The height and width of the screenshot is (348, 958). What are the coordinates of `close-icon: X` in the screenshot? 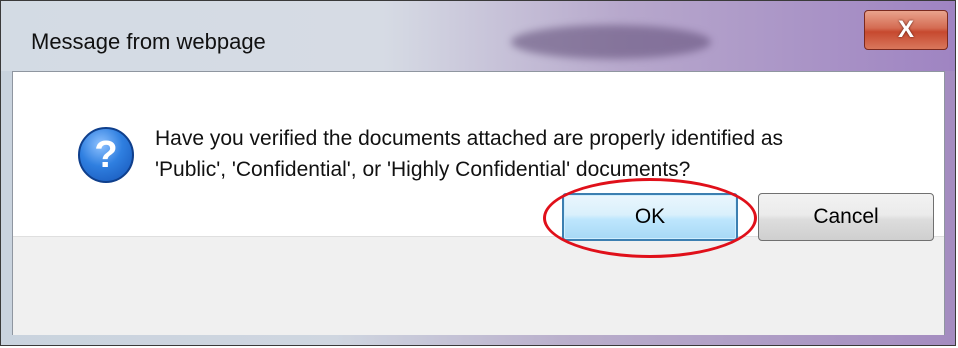 It's located at (905, 29).